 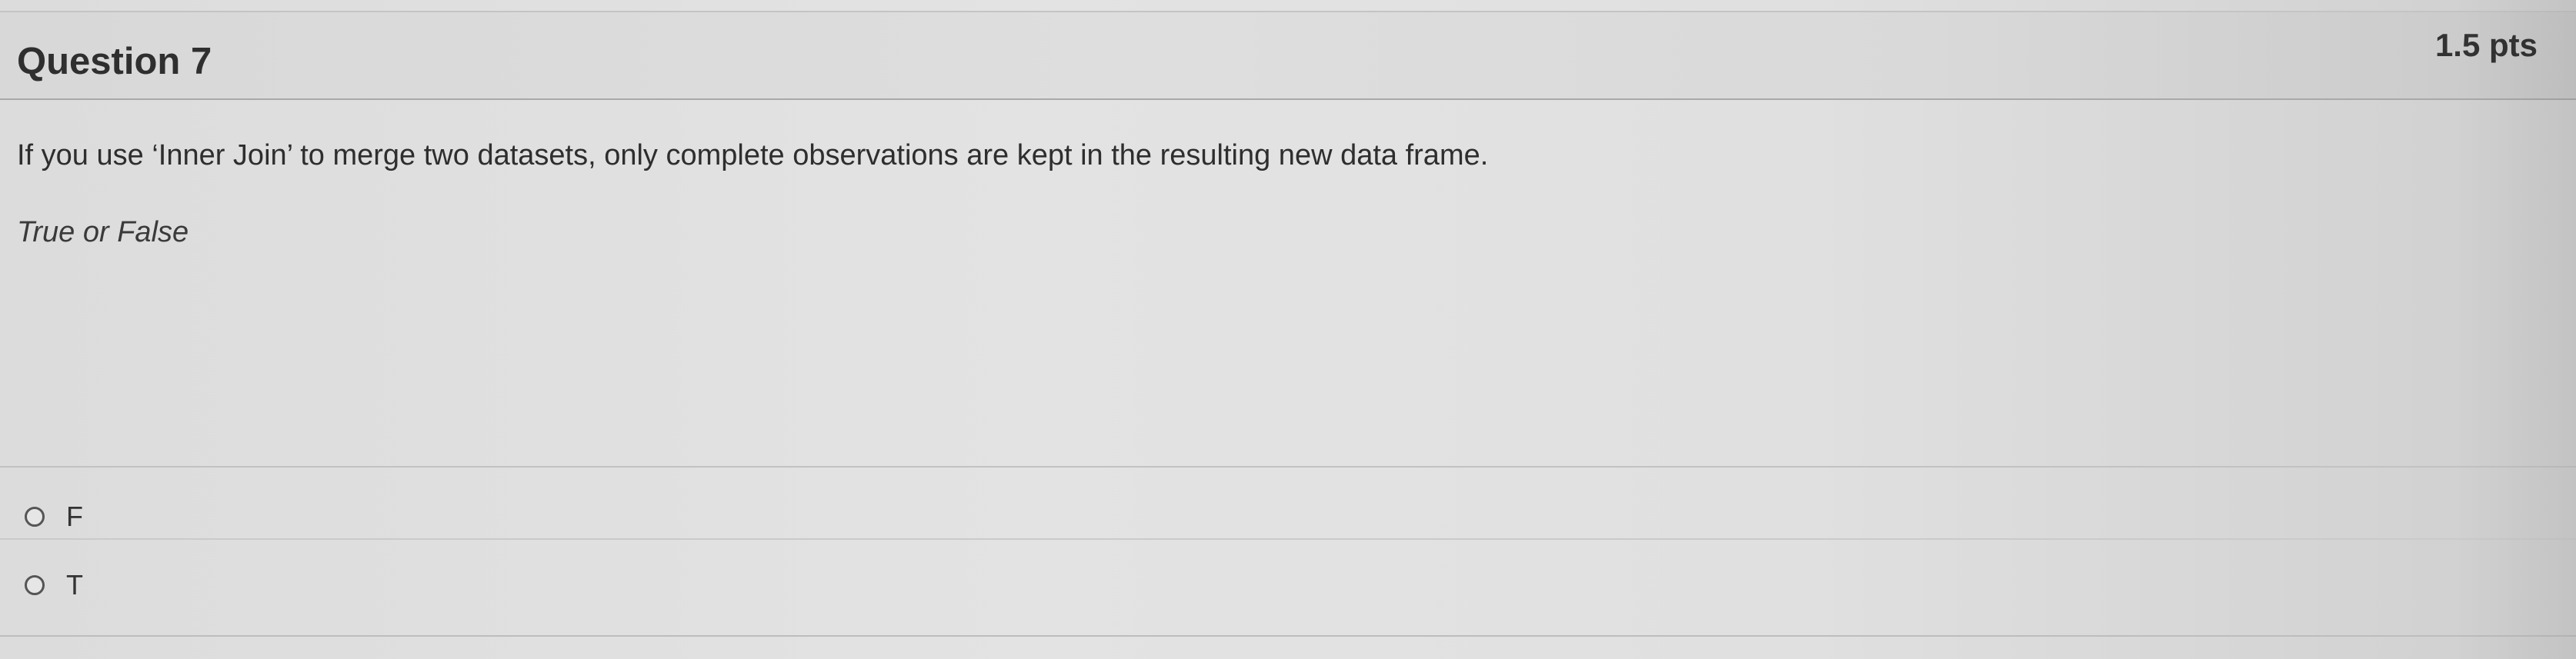 I want to click on question-hint: True or False, so click(x=103, y=232).